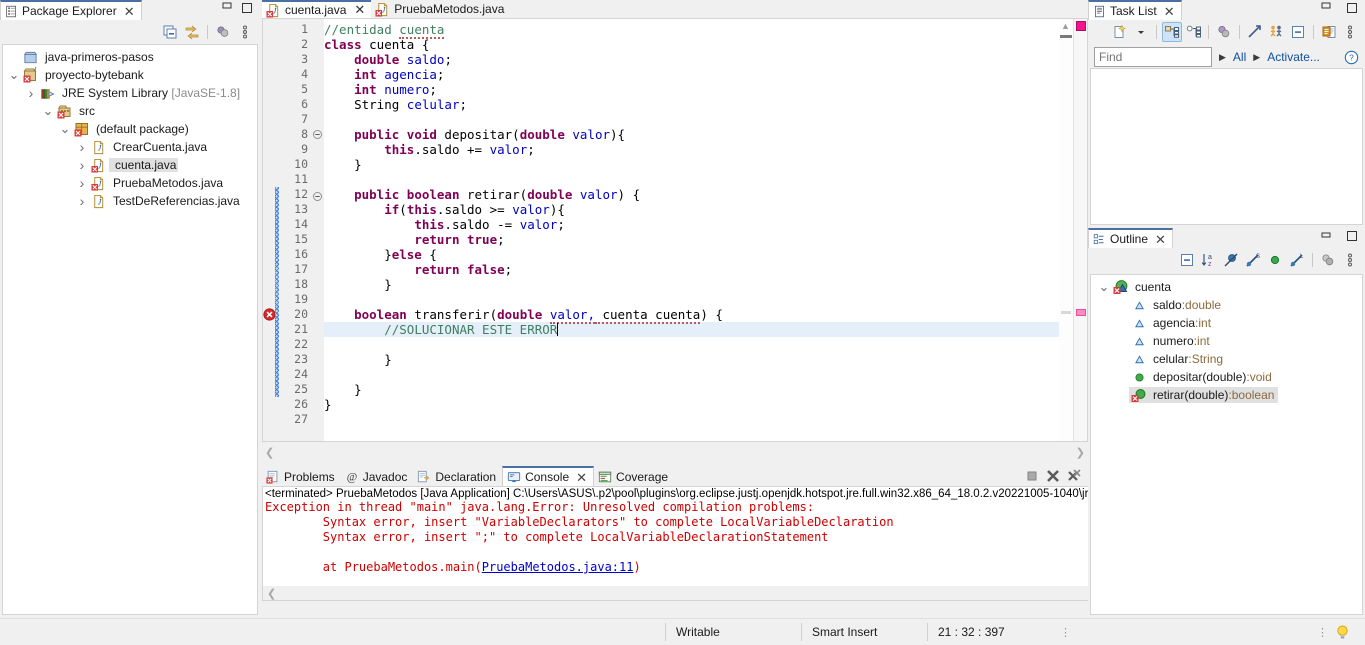 This screenshot has width=1365, height=645. I want to click on outline-item-retirar-double: retirar(double) : boolean, so click(1226, 395).